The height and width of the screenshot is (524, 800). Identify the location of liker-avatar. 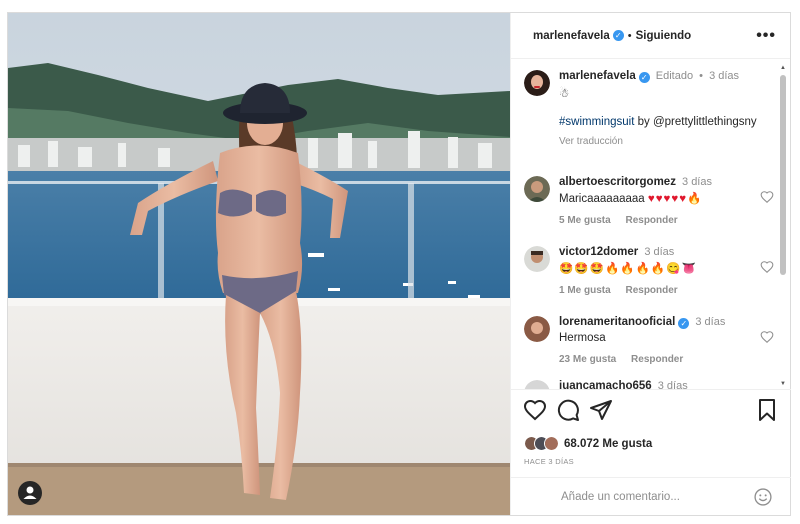
(551, 443).